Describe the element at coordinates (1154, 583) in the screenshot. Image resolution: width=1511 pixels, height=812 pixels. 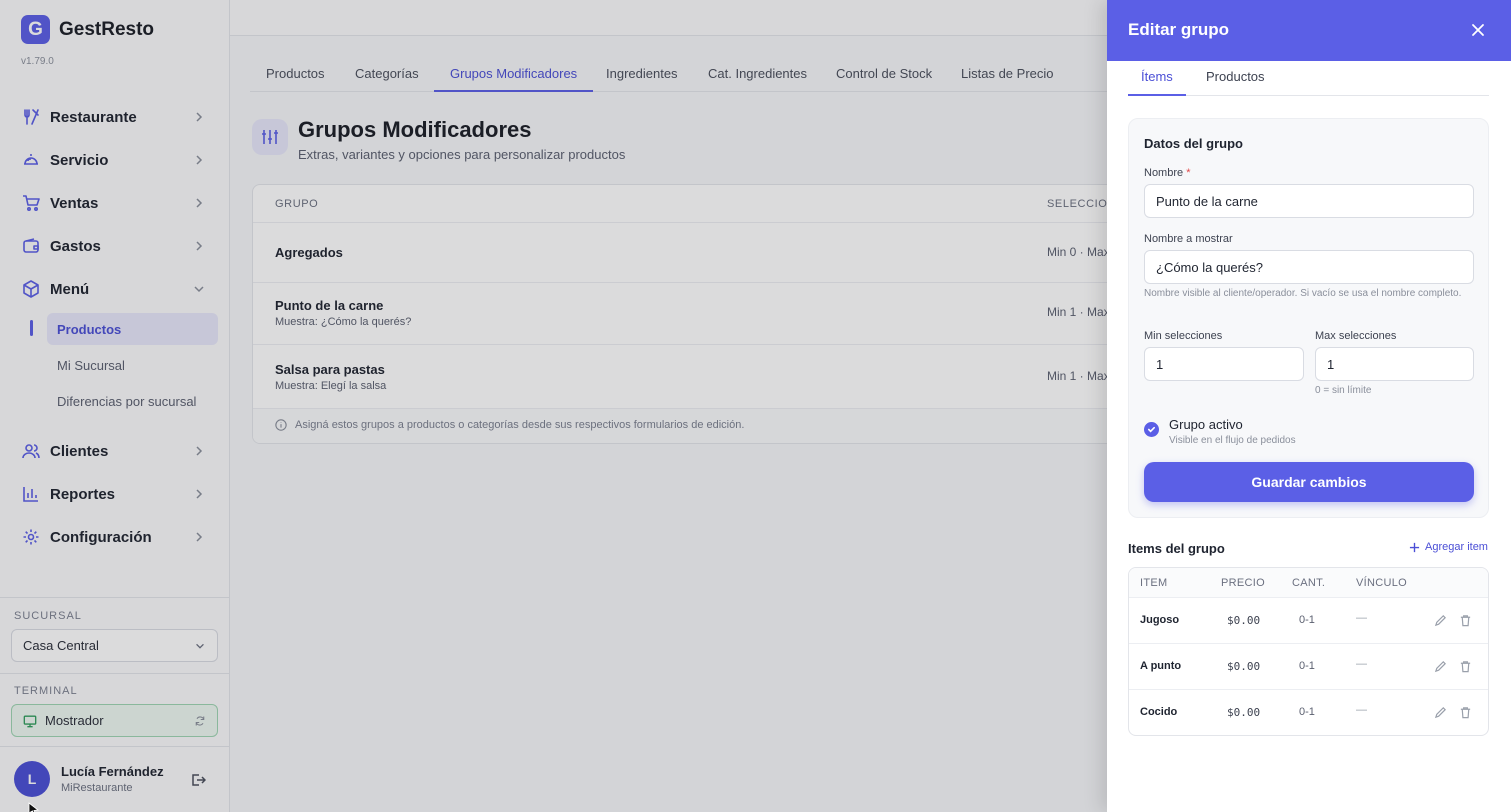
I see `col-item: ITEM` at that location.